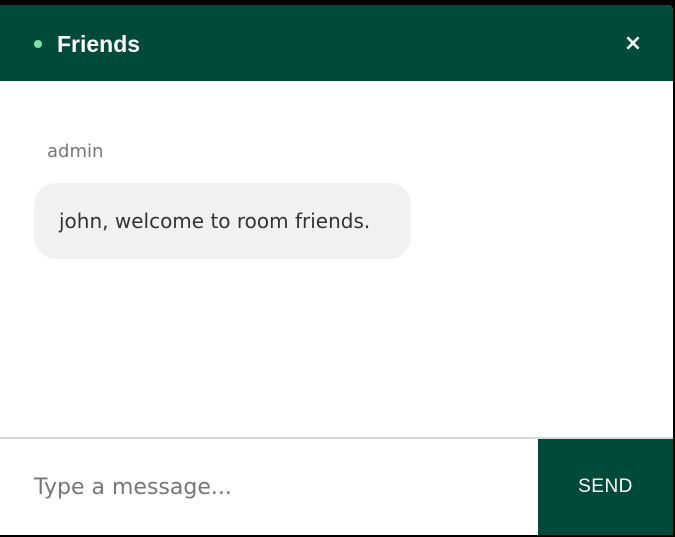  Describe the element at coordinates (75, 151) in the screenshot. I see `message-sender: admin` at that location.